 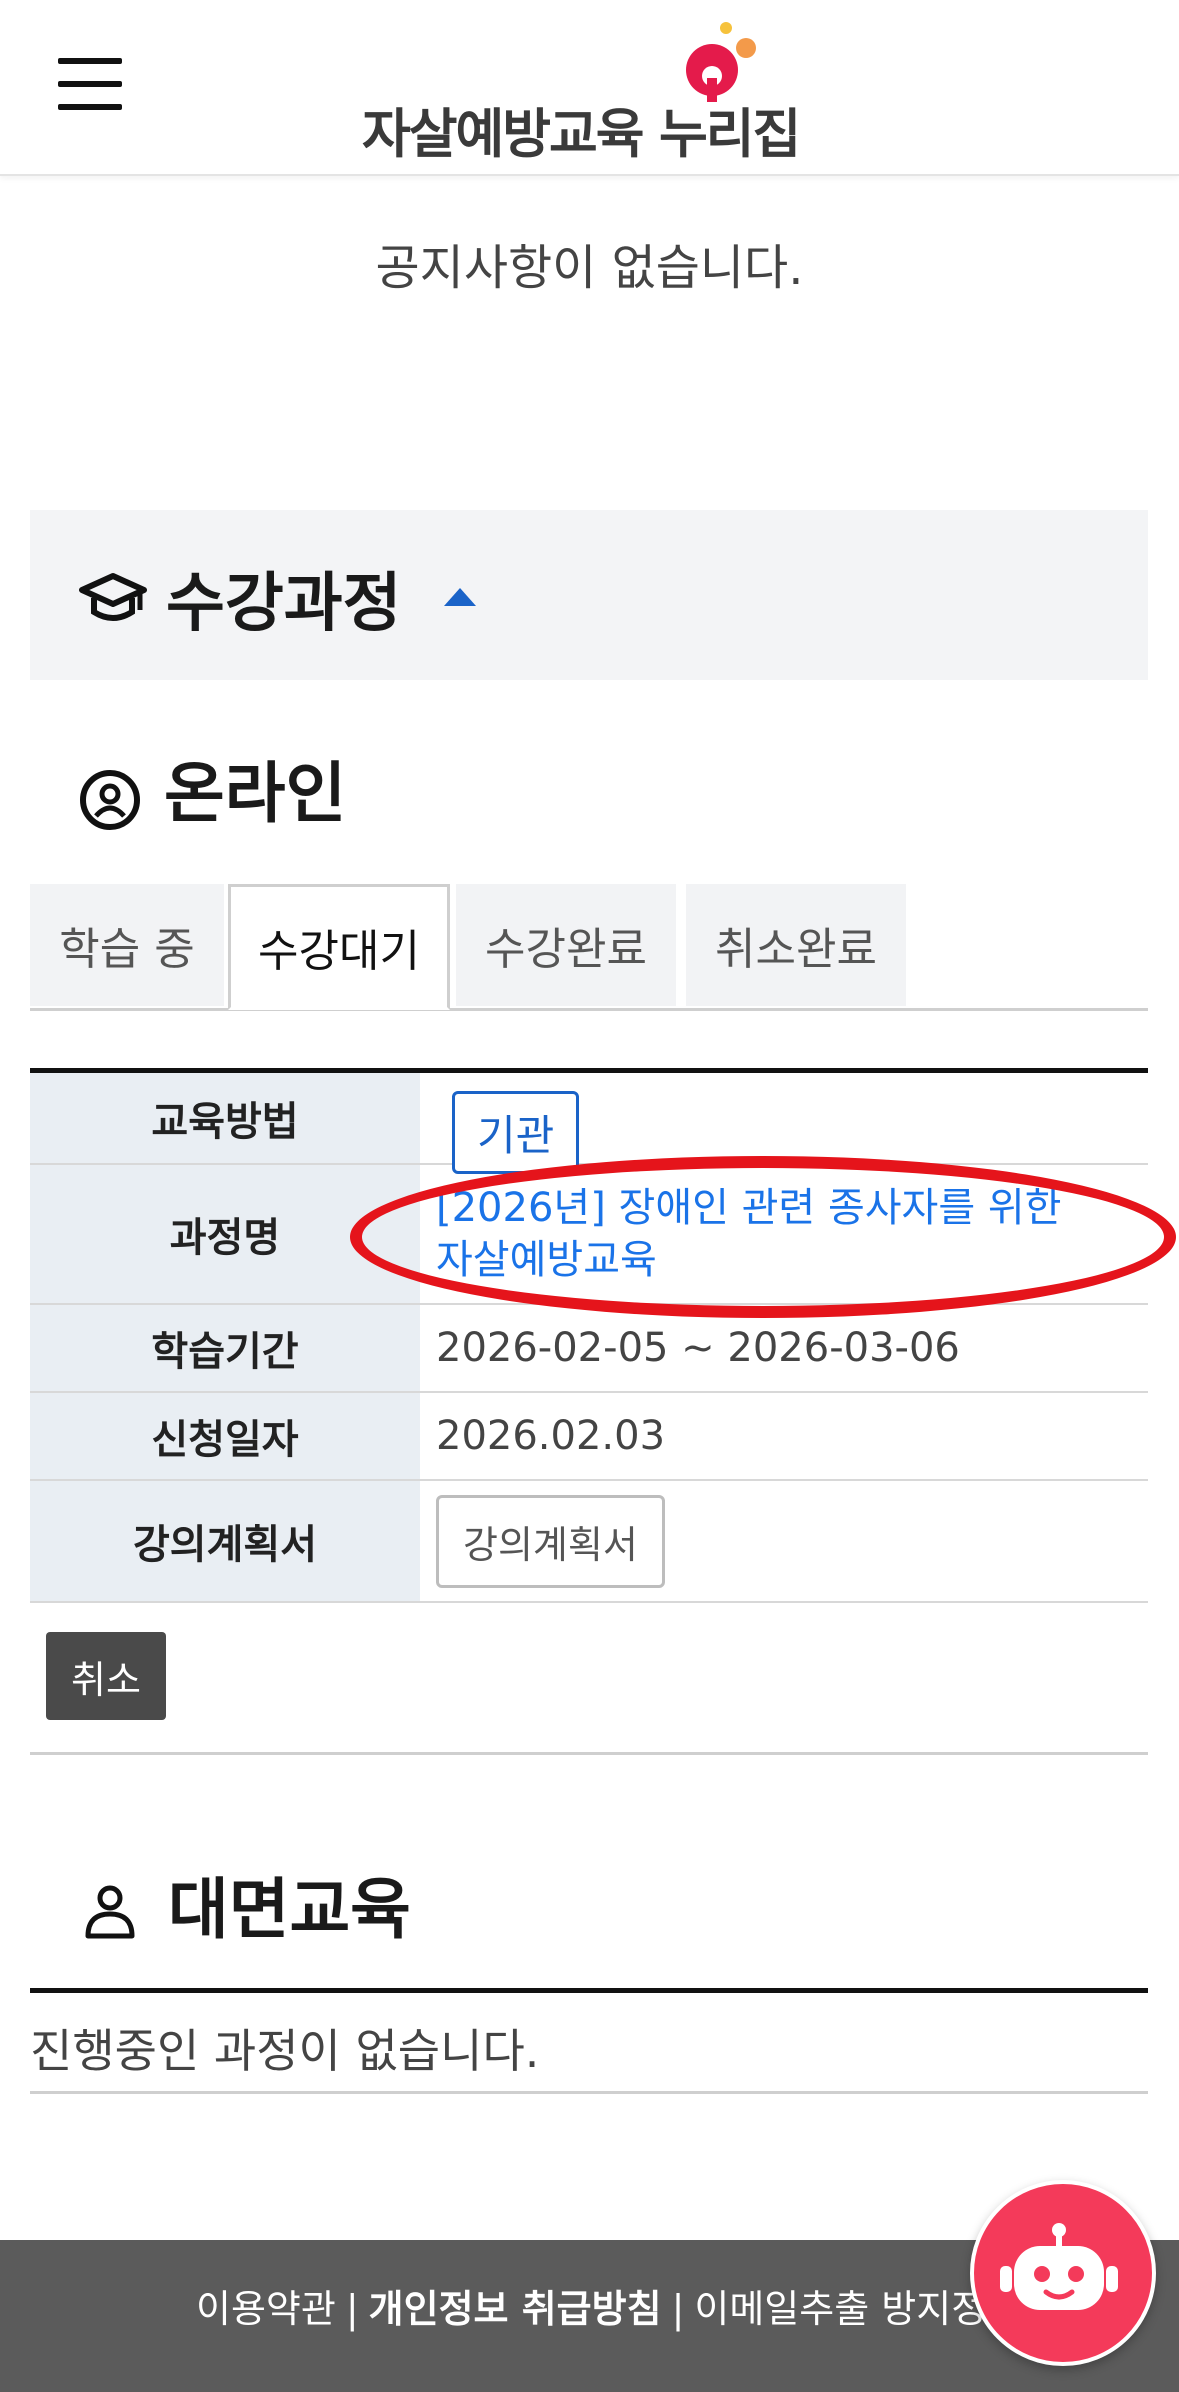 What do you see at coordinates (785, 1541) in the screenshot?
I see `lecture-plan-cell: 강의계획서` at bounding box center [785, 1541].